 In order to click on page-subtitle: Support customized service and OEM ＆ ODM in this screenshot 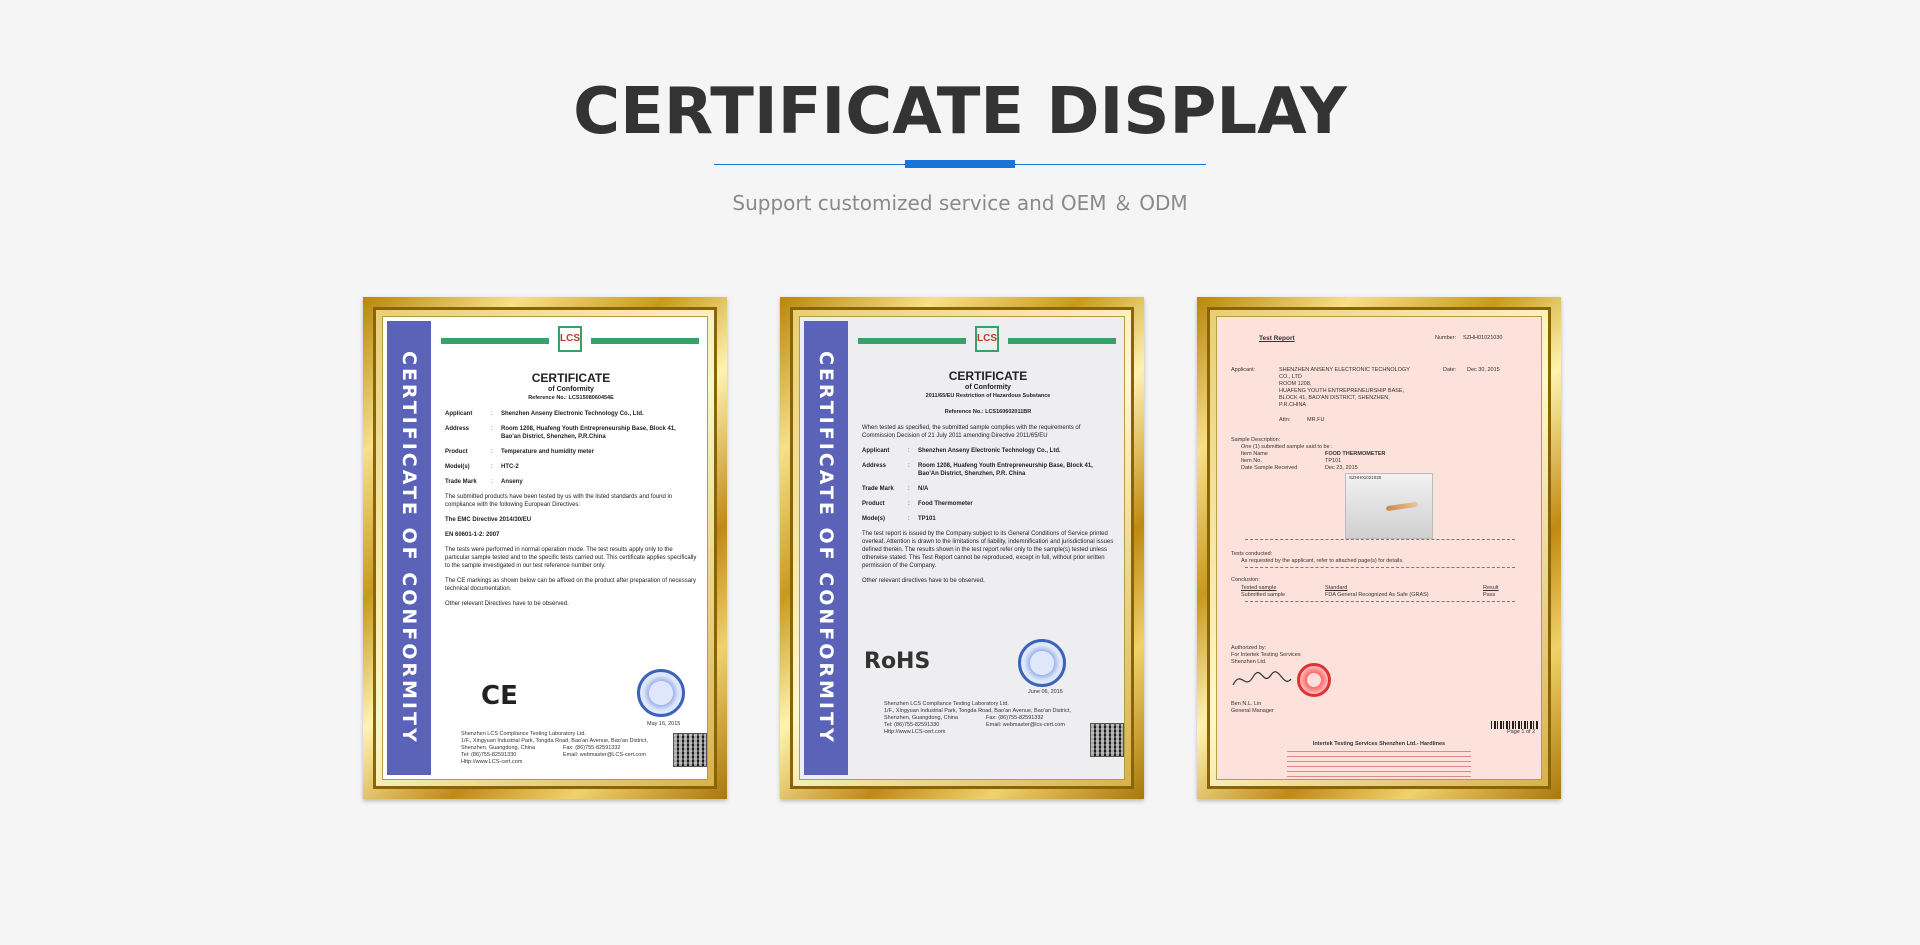, I will do `click(960, 203)`.